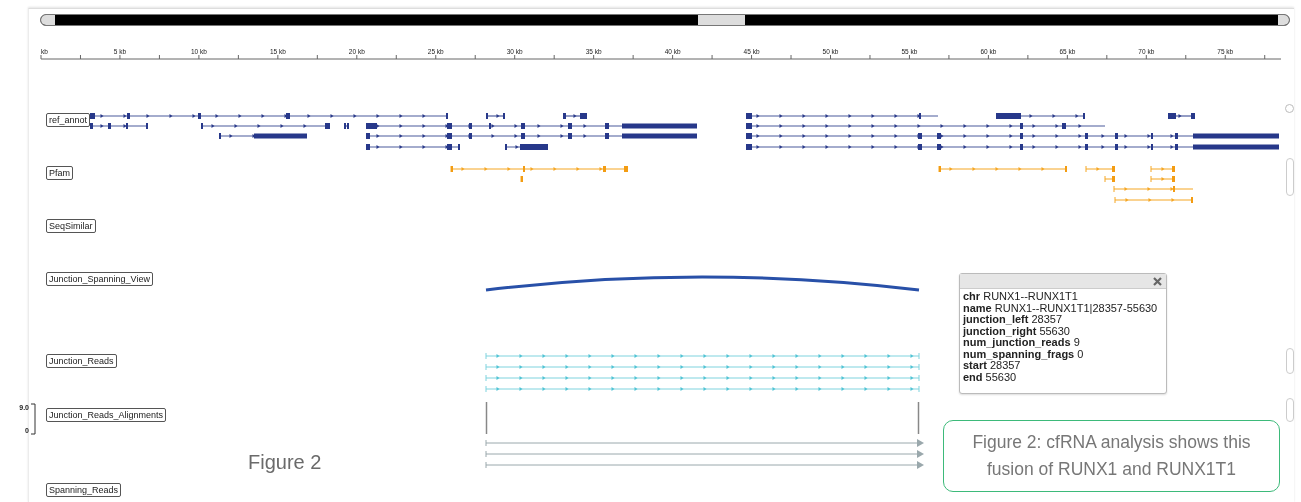 This screenshot has width=1301, height=502. I want to click on track-label: Junction_Spanning_View, so click(99, 279).